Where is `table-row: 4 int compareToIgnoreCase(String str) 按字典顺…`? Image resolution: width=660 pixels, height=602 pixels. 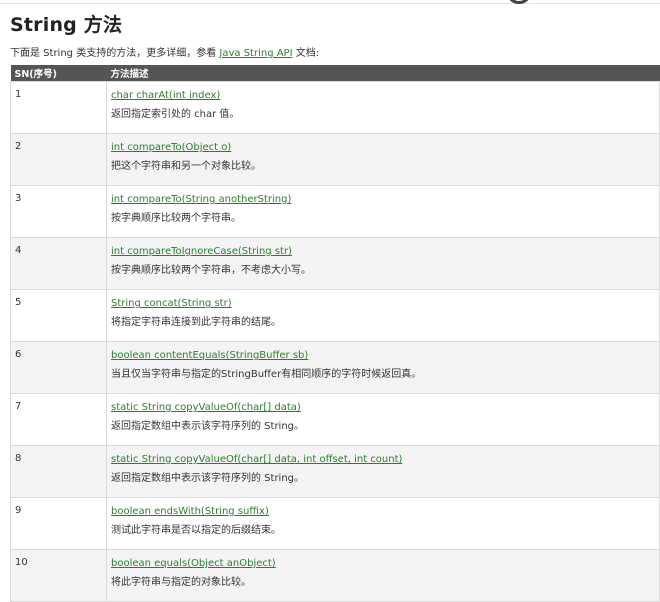 table-row: 4 int compareToIgnoreCase(String str) 按字典顺… is located at coordinates (335, 263).